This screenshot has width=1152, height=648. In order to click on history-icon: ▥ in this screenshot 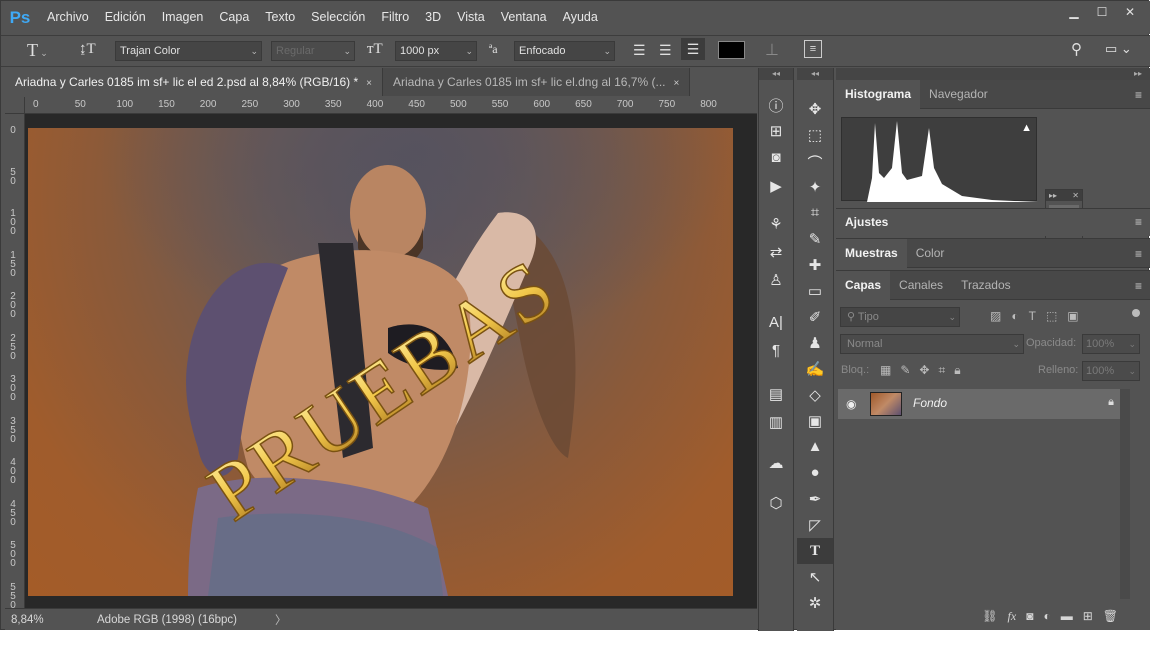, I will do `click(776, 422)`.